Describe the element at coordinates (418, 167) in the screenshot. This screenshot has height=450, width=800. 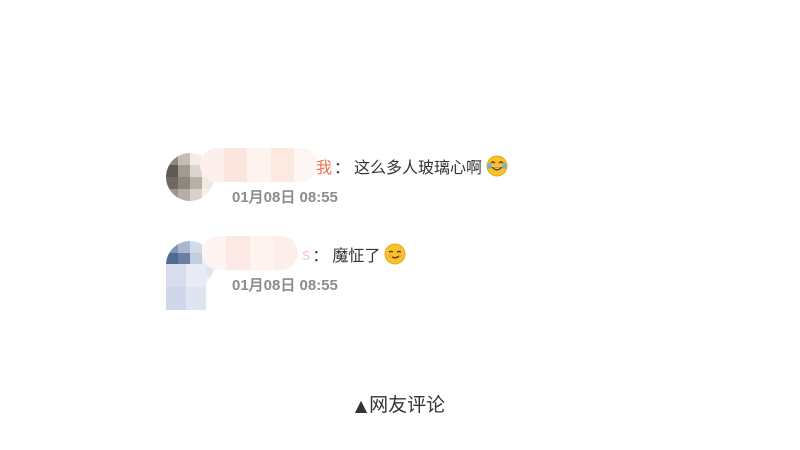
I see `comment-text: 这么多人玻璃心啊` at that location.